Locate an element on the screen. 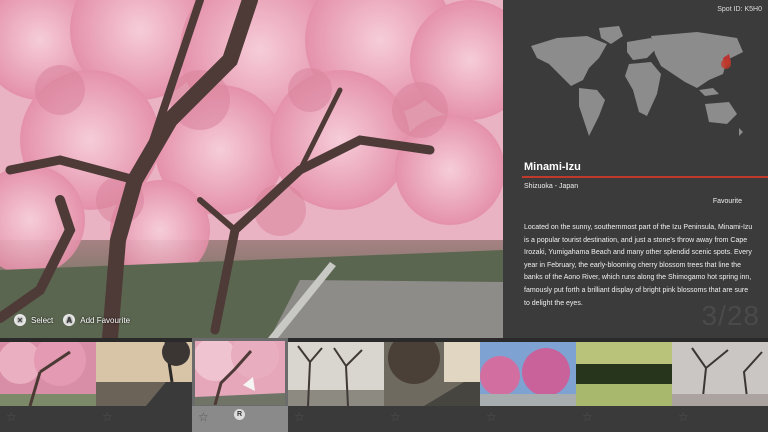  select-hint: ✕ Select is located at coordinates (33, 320).